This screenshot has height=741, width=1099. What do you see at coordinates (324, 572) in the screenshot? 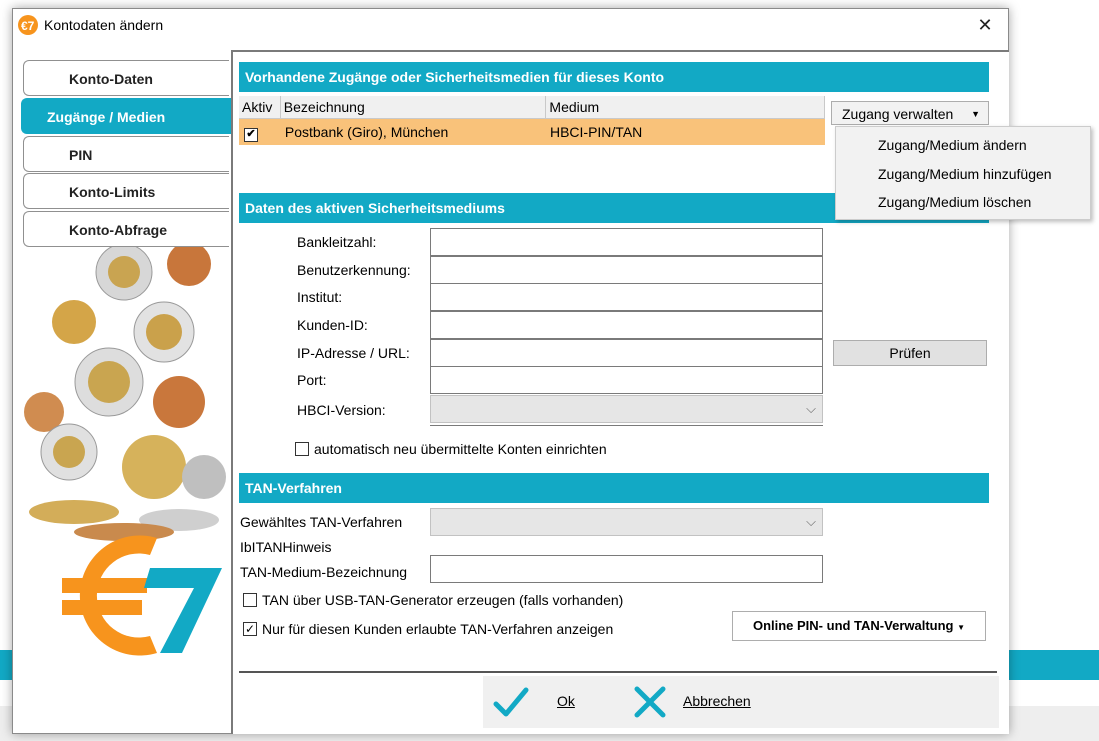
I see `tan-medium-label: TAN-Medium-Bezeichnung` at bounding box center [324, 572].